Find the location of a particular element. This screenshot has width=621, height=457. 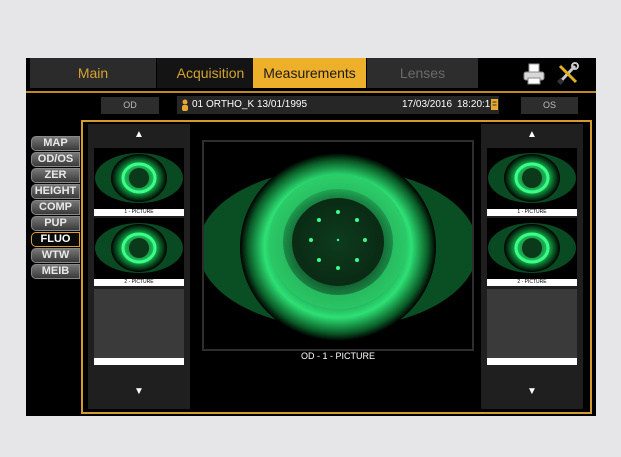

tab-measurements: Measurements is located at coordinates (309, 73).